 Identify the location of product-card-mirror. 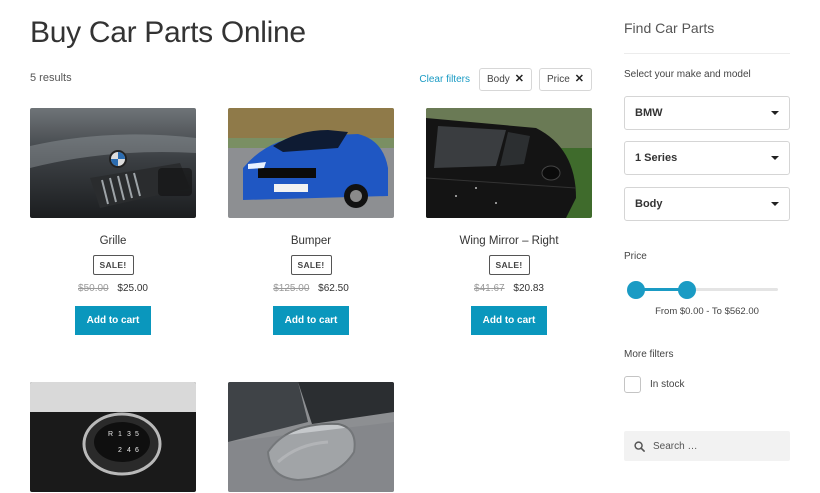
(311, 437).